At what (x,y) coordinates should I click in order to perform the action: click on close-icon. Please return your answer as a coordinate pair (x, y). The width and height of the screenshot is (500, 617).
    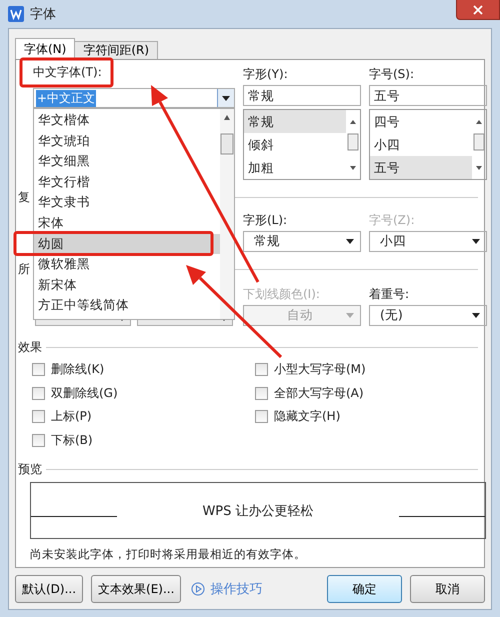
    Looking at the image, I should click on (478, 9).